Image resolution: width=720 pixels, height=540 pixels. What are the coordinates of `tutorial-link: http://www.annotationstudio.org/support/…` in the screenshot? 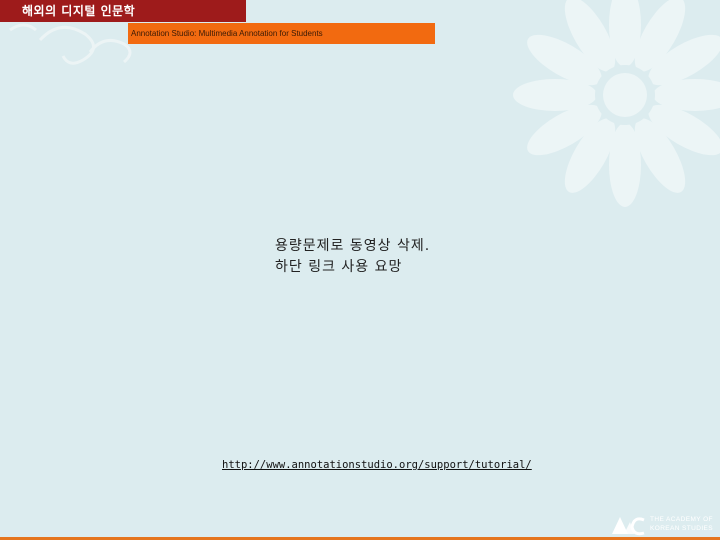 It's located at (377, 465).